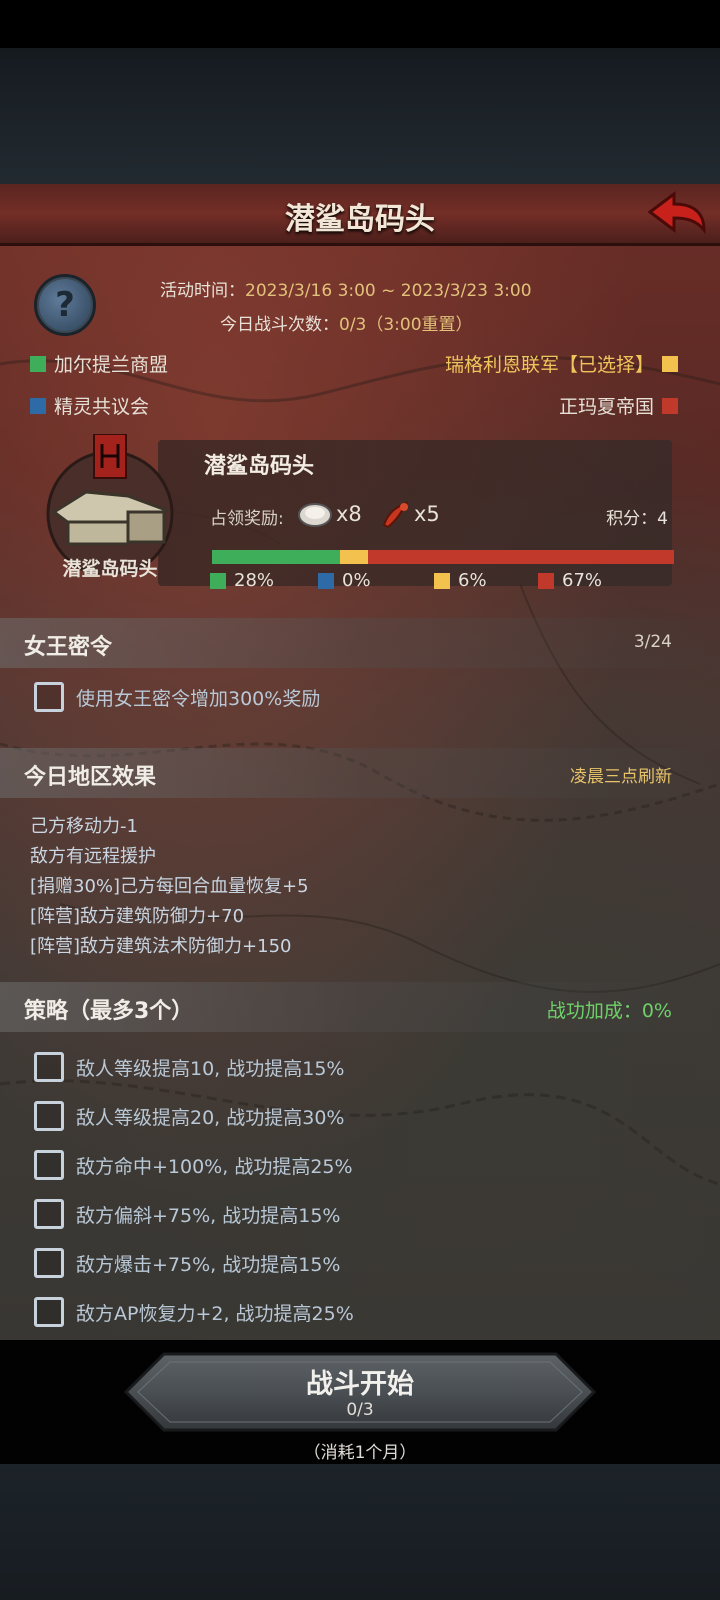 The width and height of the screenshot is (720, 1600). Describe the element at coordinates (109, 1011) in the screenshot. I see `section-title: 策略（最多3个）` at that location.